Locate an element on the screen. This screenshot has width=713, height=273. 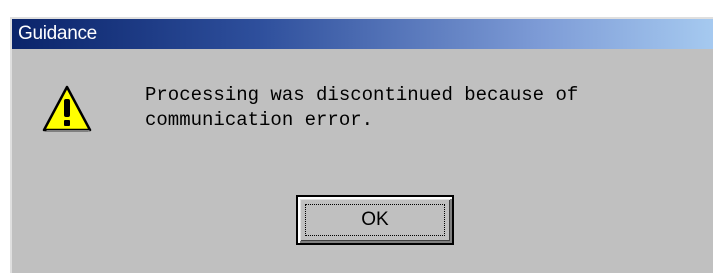
ok-button-label: OK is located at coordinates (375, 219).